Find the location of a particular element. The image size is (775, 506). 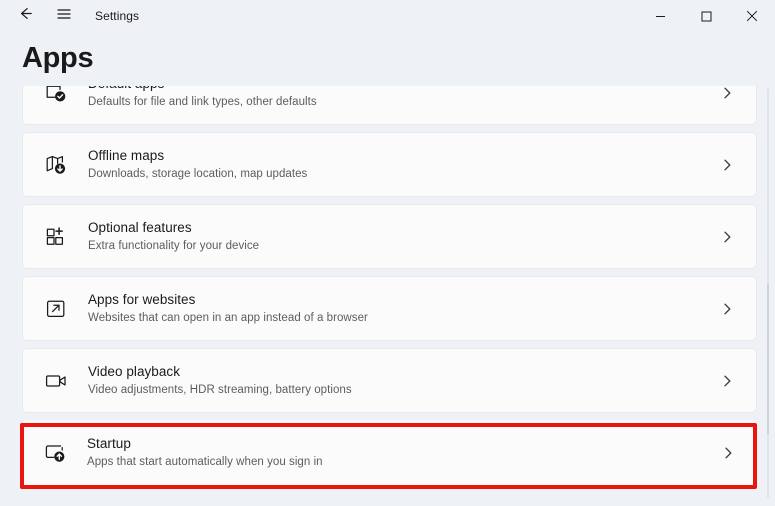

scrollbar-thumb is located at coordinates (768, 359).